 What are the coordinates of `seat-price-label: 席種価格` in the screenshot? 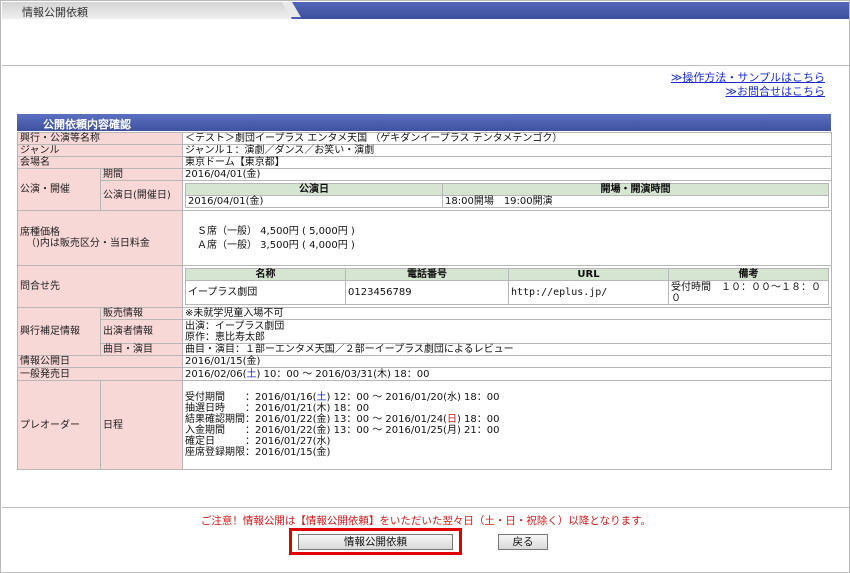 It's located at (40, 232).